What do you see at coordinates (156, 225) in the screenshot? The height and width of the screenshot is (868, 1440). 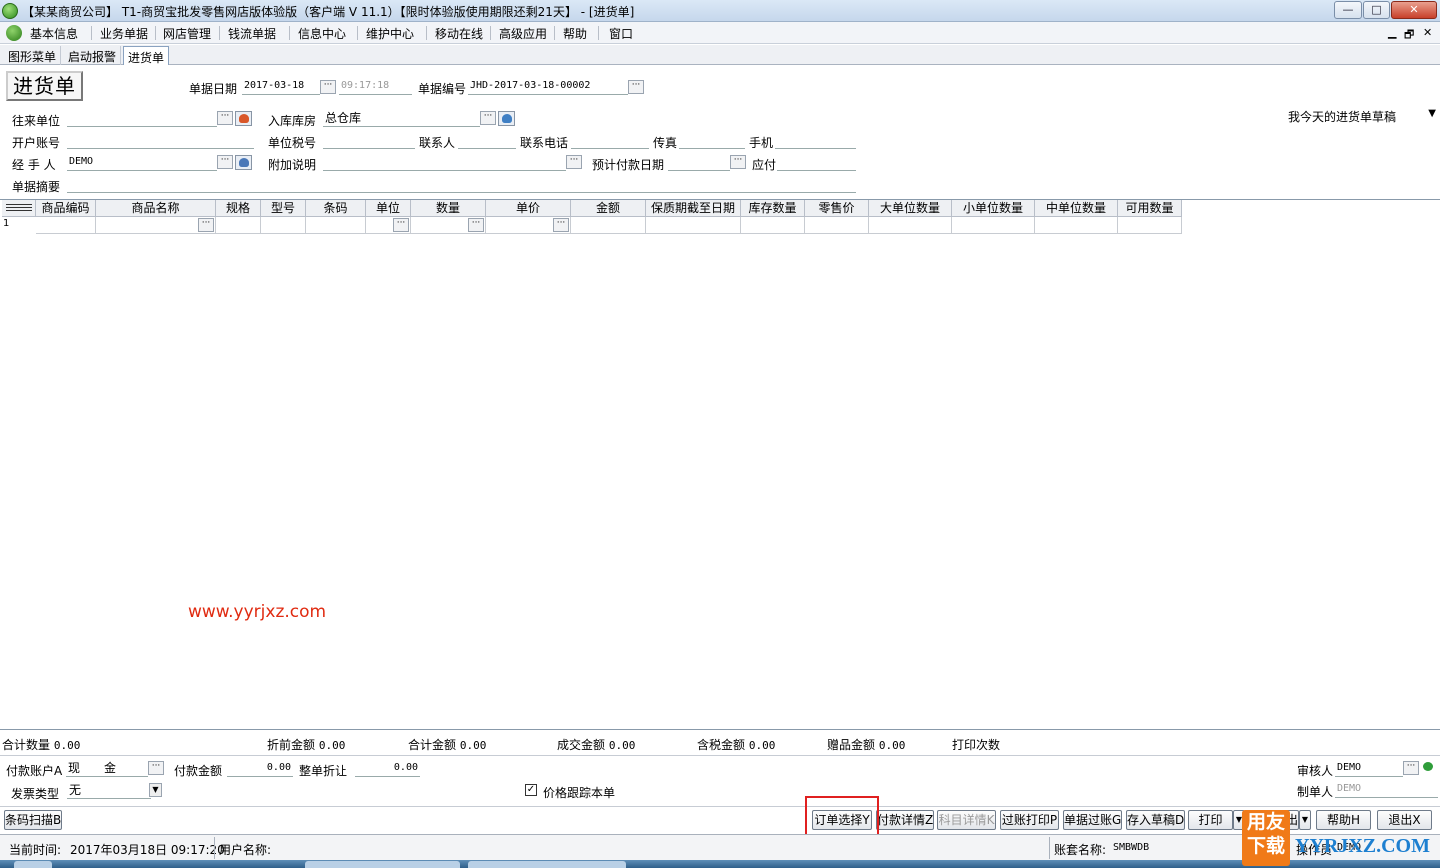 I see `cell-name: ···` at bounding box center [156, 225].